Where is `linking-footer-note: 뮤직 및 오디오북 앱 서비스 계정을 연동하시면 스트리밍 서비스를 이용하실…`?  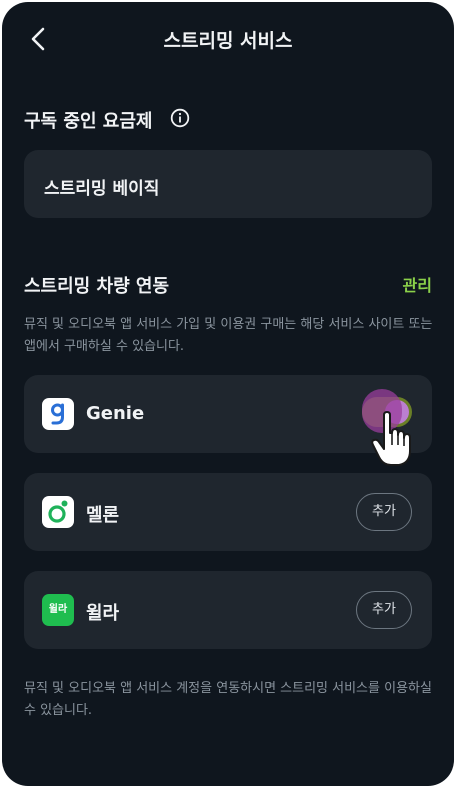
linking-footer-note: 뮤직 및 오디오북 앱 서비스 계정을 연동하시면 스트리밍 서비스를 이용하실… is located at coordinates (228, 699).